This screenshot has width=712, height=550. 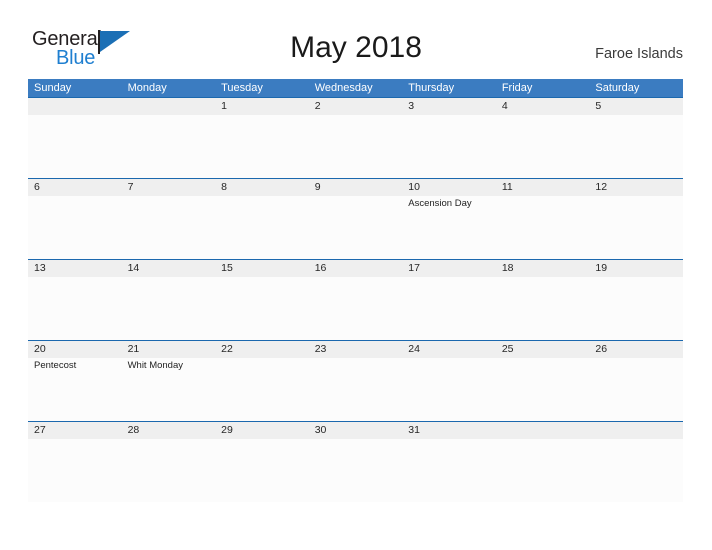 I want to click on calendar-week-row: 13 14 15 16 17 18 19, so click(x=355, y=299).